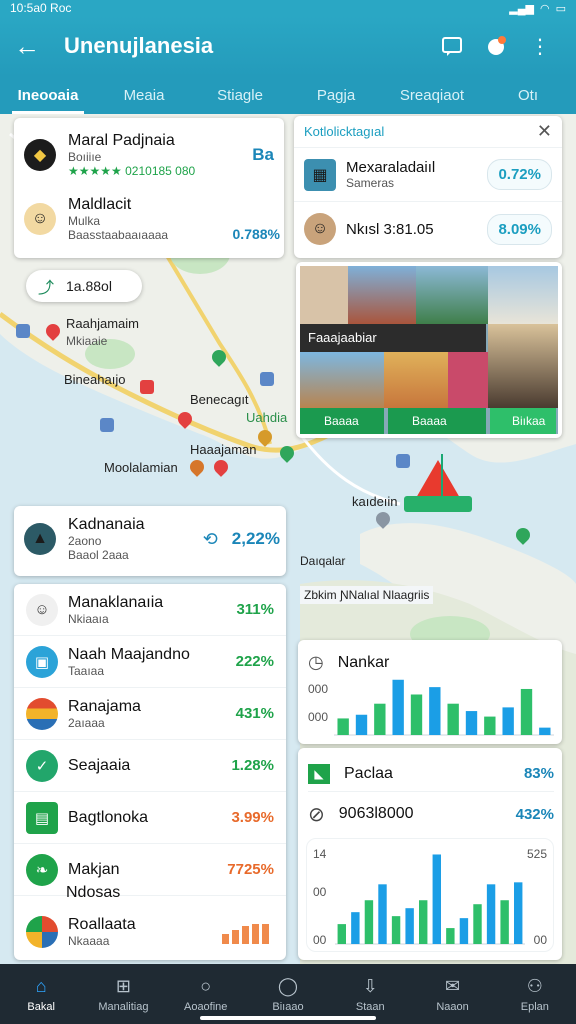  Describe the element at coordinates (104, 706) in the screenshot. I see `list-item-title: Ranajama` at that location.